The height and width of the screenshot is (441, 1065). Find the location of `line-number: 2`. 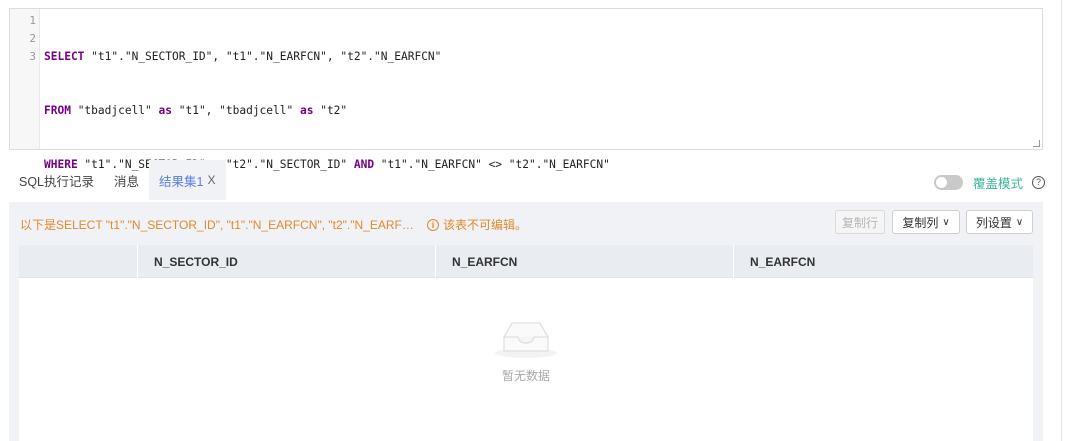

line-number: 2 is located at coordinates (32, 38).